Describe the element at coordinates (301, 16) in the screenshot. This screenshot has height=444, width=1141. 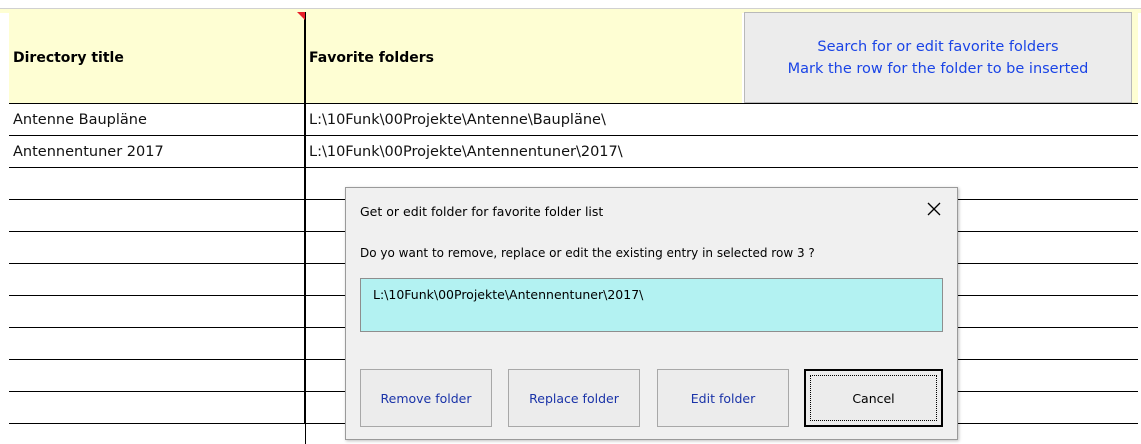
I see `comment-indicator-icon` at that location.